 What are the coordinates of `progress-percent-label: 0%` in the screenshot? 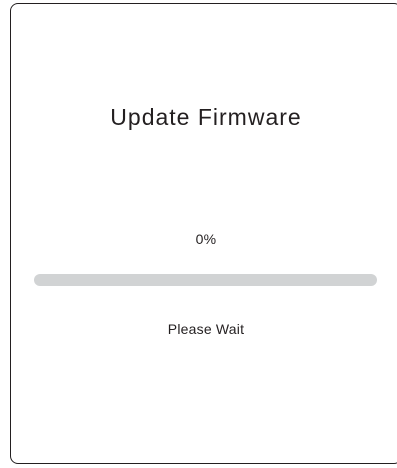 It's located at (206, 239).